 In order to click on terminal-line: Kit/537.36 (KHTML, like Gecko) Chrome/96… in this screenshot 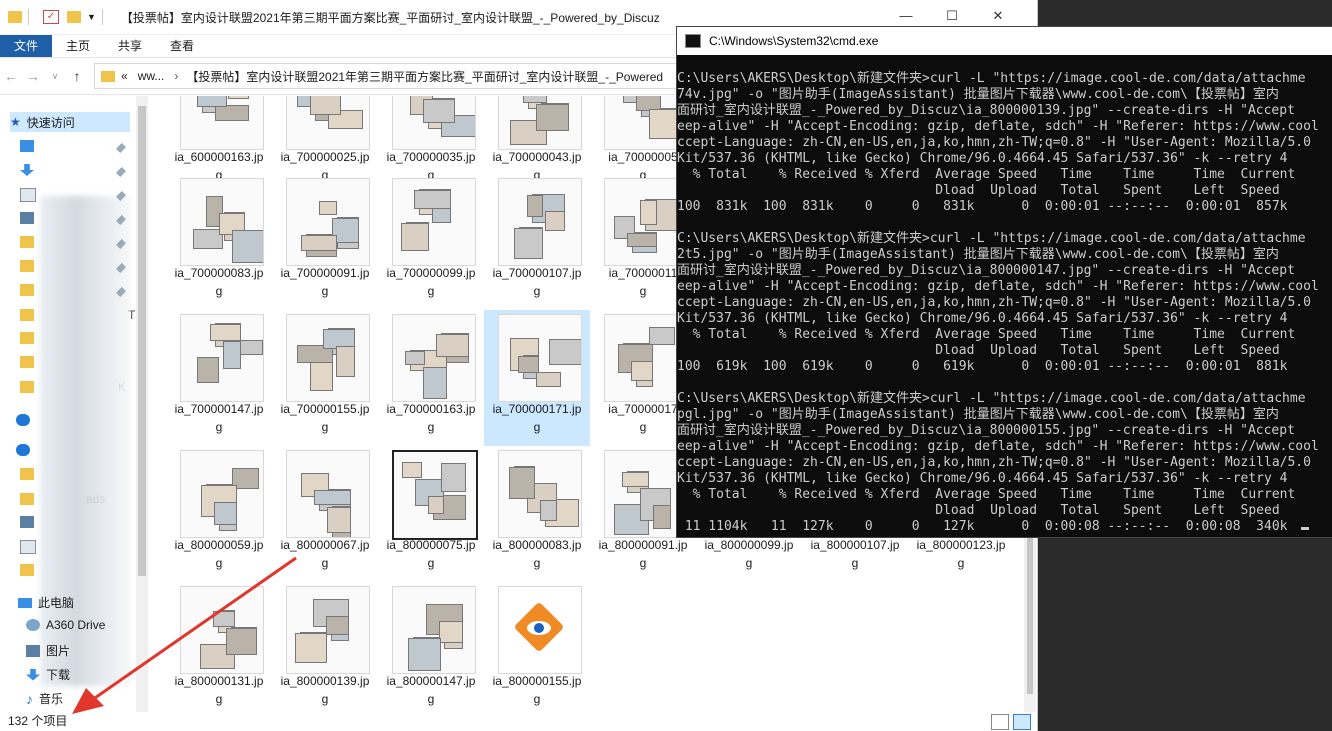, I will do `click(982, 158)`.